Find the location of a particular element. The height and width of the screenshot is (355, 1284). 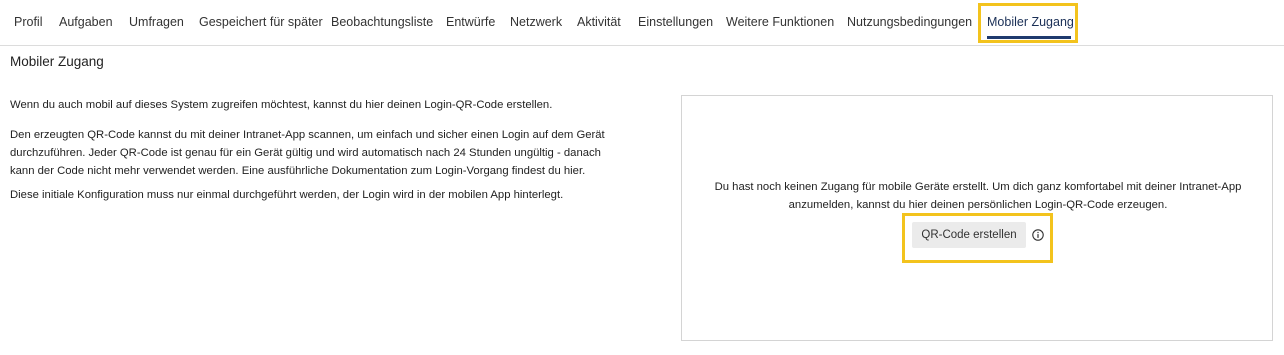

tab-weitere-funktionen: Weitere Funktionen is located at coordinates (780, 22).